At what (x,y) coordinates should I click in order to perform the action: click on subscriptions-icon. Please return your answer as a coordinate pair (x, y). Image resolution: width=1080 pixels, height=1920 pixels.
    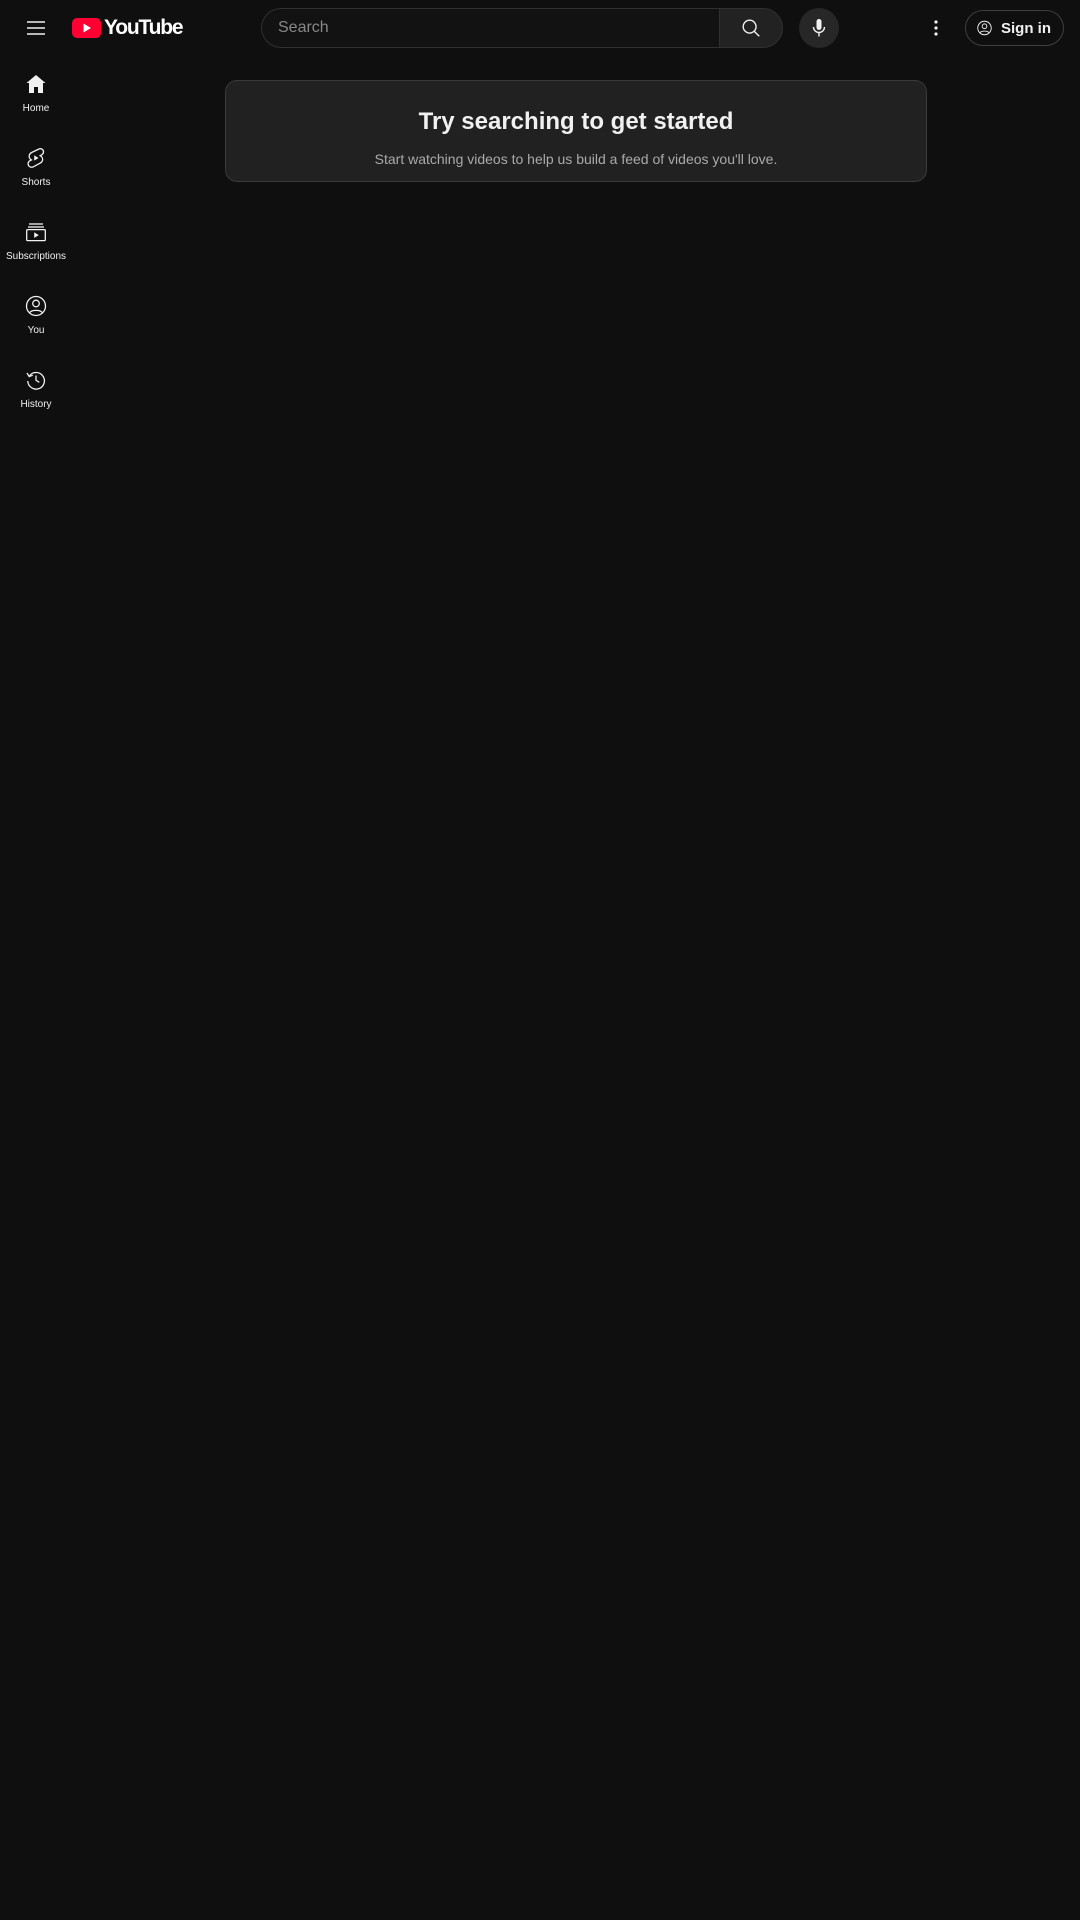
    Looking at the image, I should click on (36, 232).